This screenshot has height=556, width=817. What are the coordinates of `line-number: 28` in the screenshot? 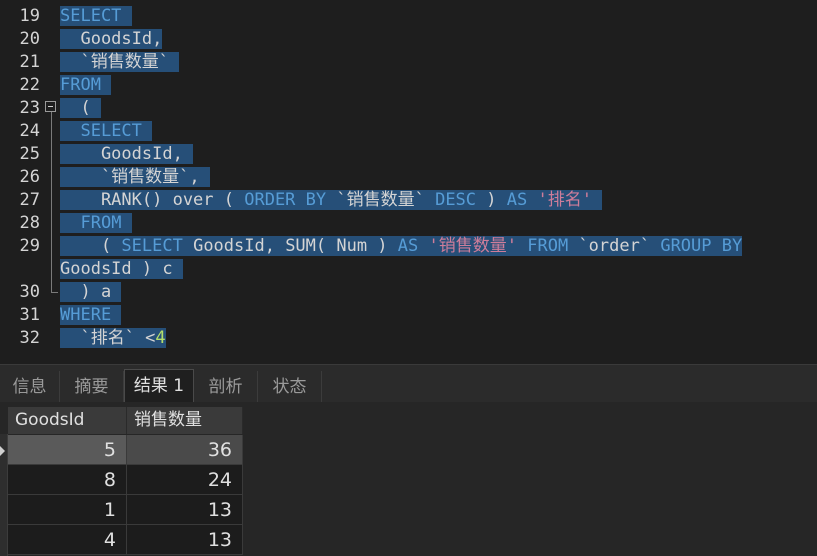 It's located at (29, 223).